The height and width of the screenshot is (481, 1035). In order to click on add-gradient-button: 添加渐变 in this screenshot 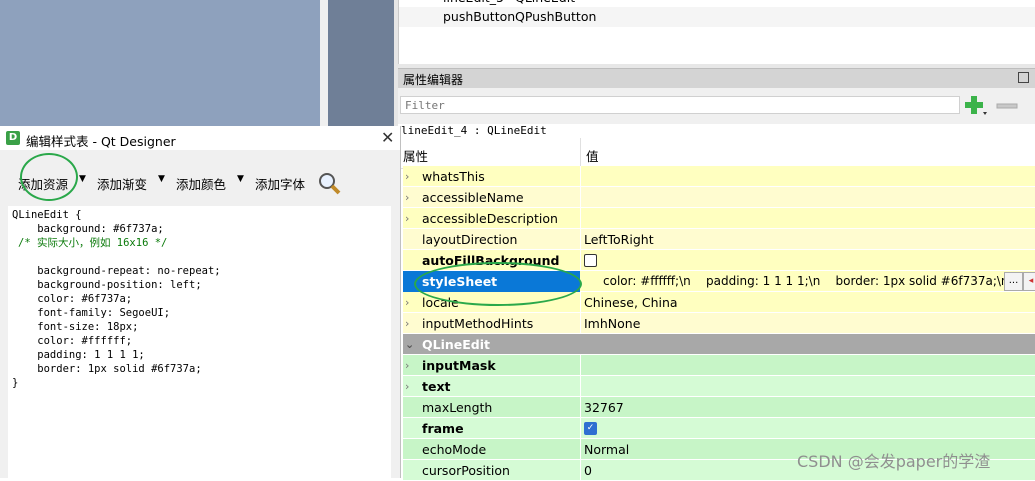, I will do `click(122, 183)`.